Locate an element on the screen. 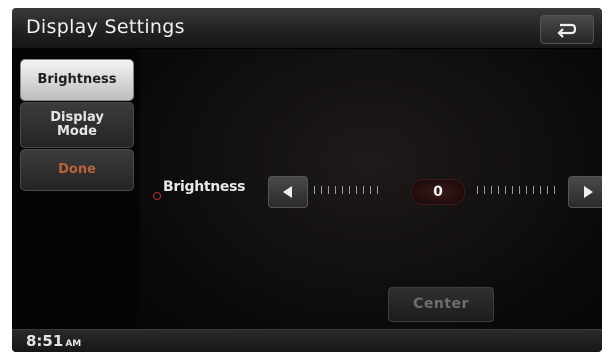 The width and height of the screenshot is (607, 352). back-button is located at coordinates (567, 29).